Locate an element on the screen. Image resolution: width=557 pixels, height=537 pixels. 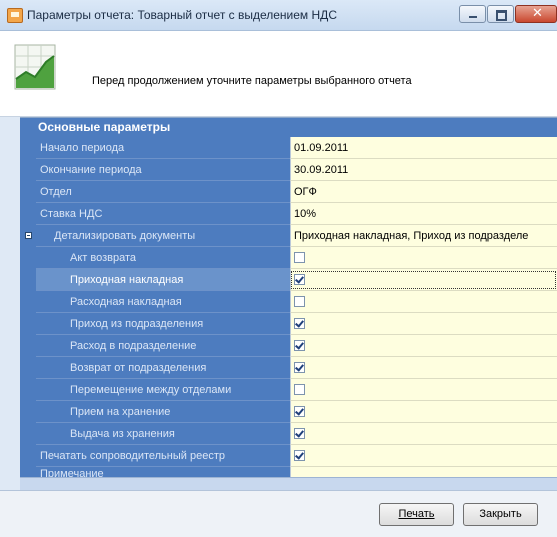
grid-row-return-from-division: Возврат от подразделения is located at coordinates (288, 368).